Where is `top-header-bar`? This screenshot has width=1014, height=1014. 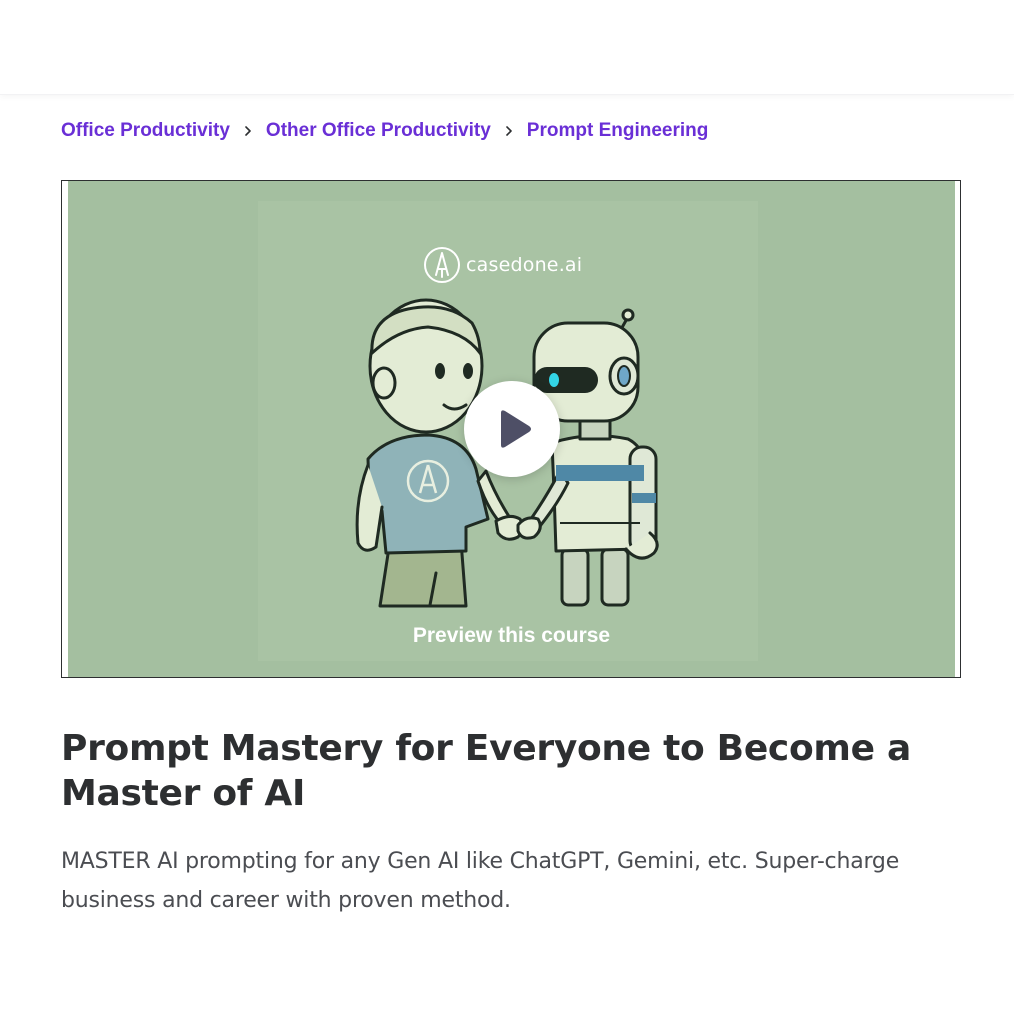
top-header-bar is located at coordinates (507, 47).